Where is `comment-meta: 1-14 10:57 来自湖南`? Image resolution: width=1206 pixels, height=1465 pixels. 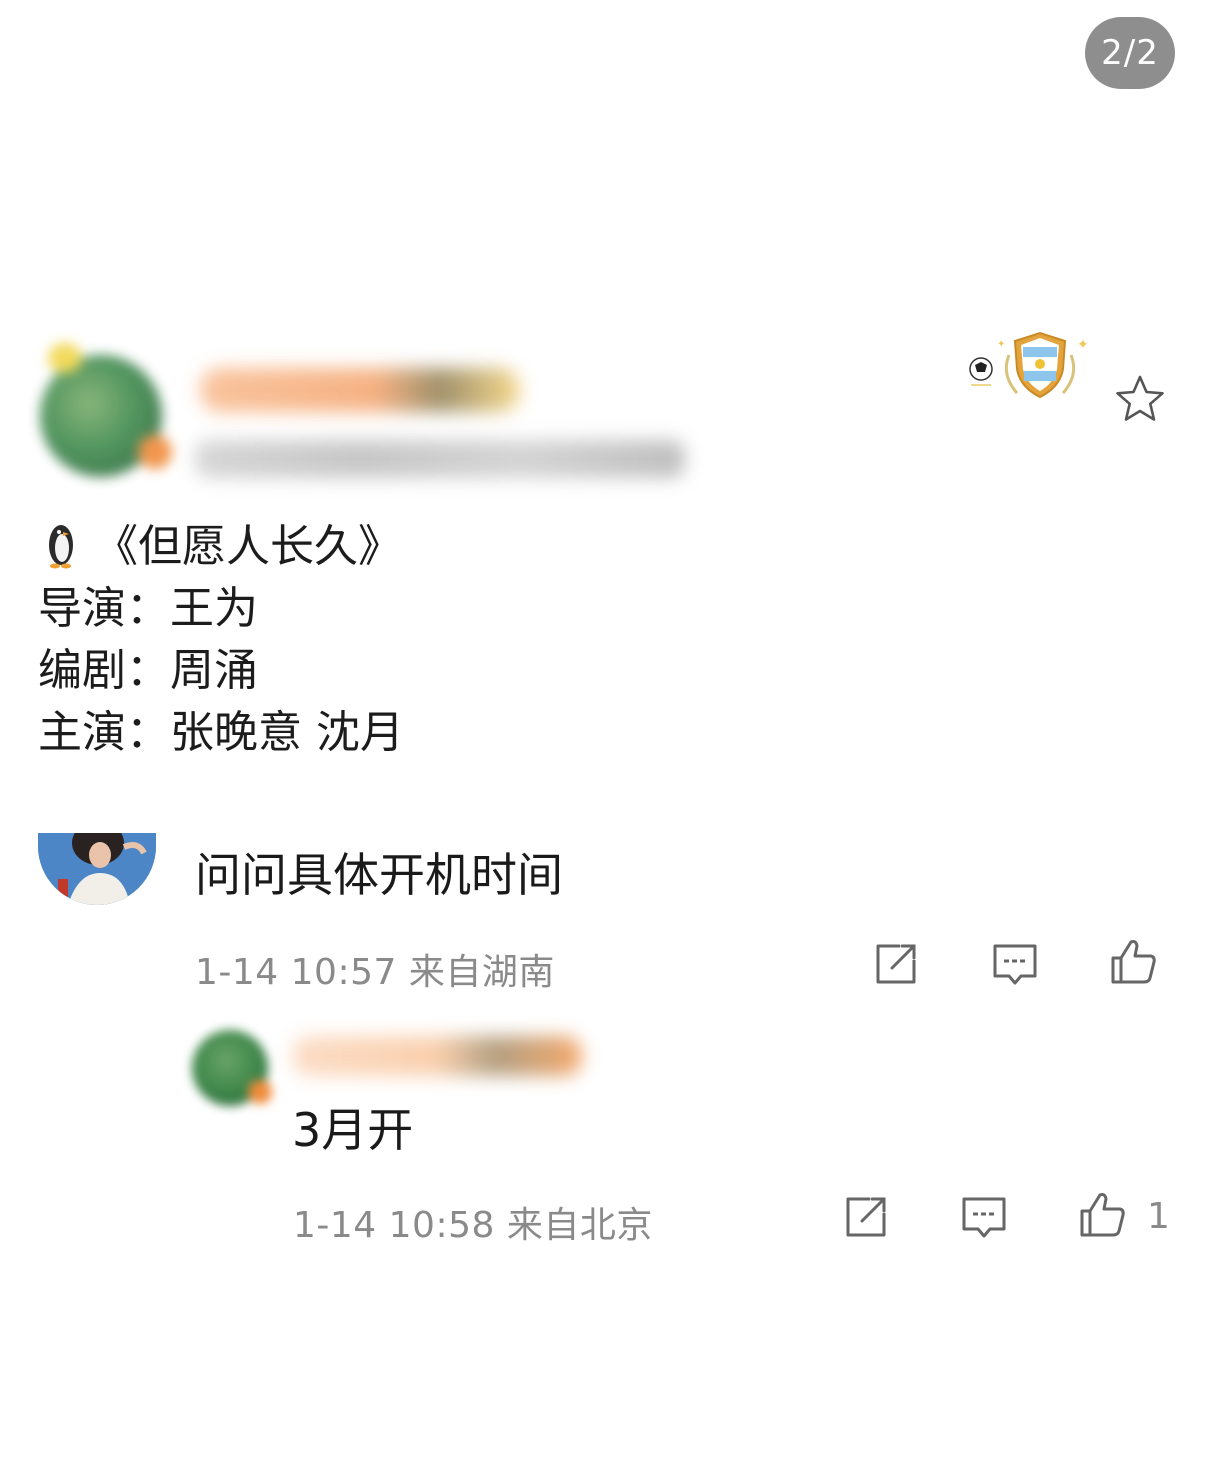 comment-meta: 1-14 10:57 来自湖南 is located at coordinates (375, 972).